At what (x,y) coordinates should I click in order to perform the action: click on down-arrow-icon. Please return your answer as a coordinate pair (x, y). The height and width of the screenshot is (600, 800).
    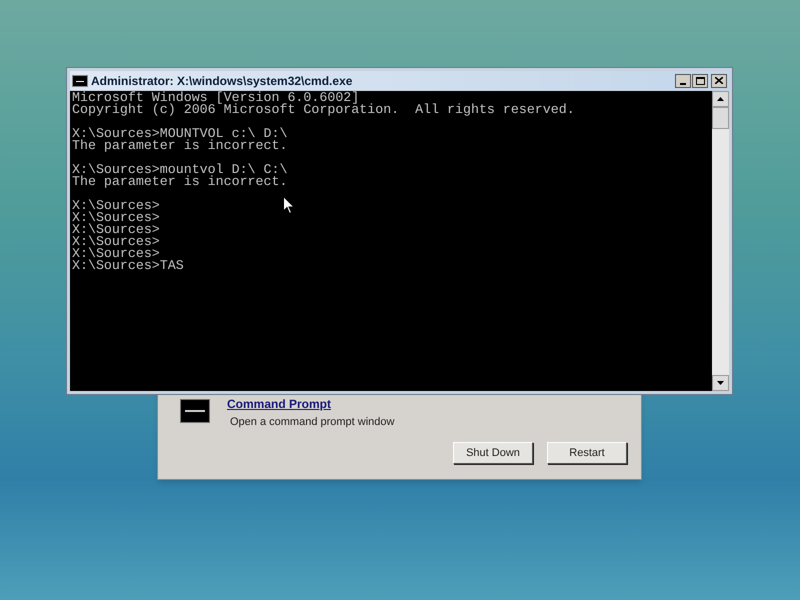
    Looking at the image, I should click on (720, 383).